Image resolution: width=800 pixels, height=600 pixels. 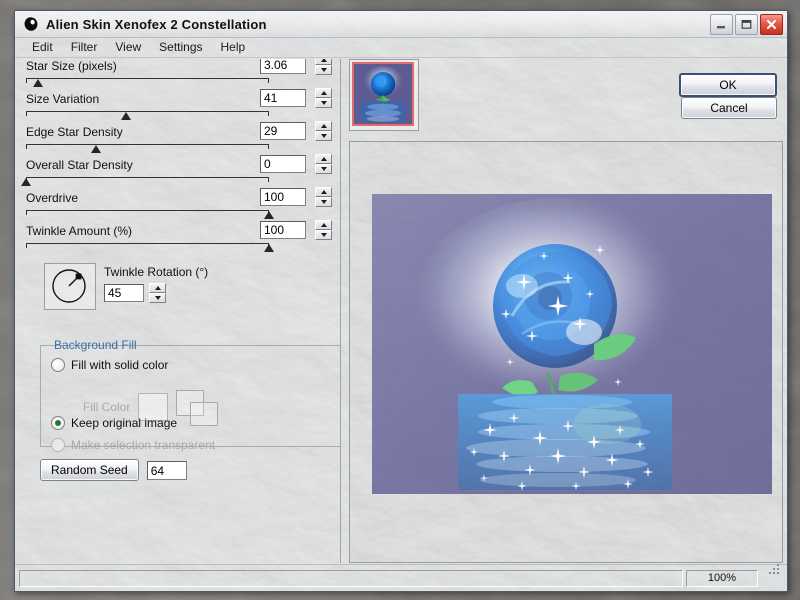 I want to click on random-seed-row: Random Seed 64, so click(x=113, y=470).